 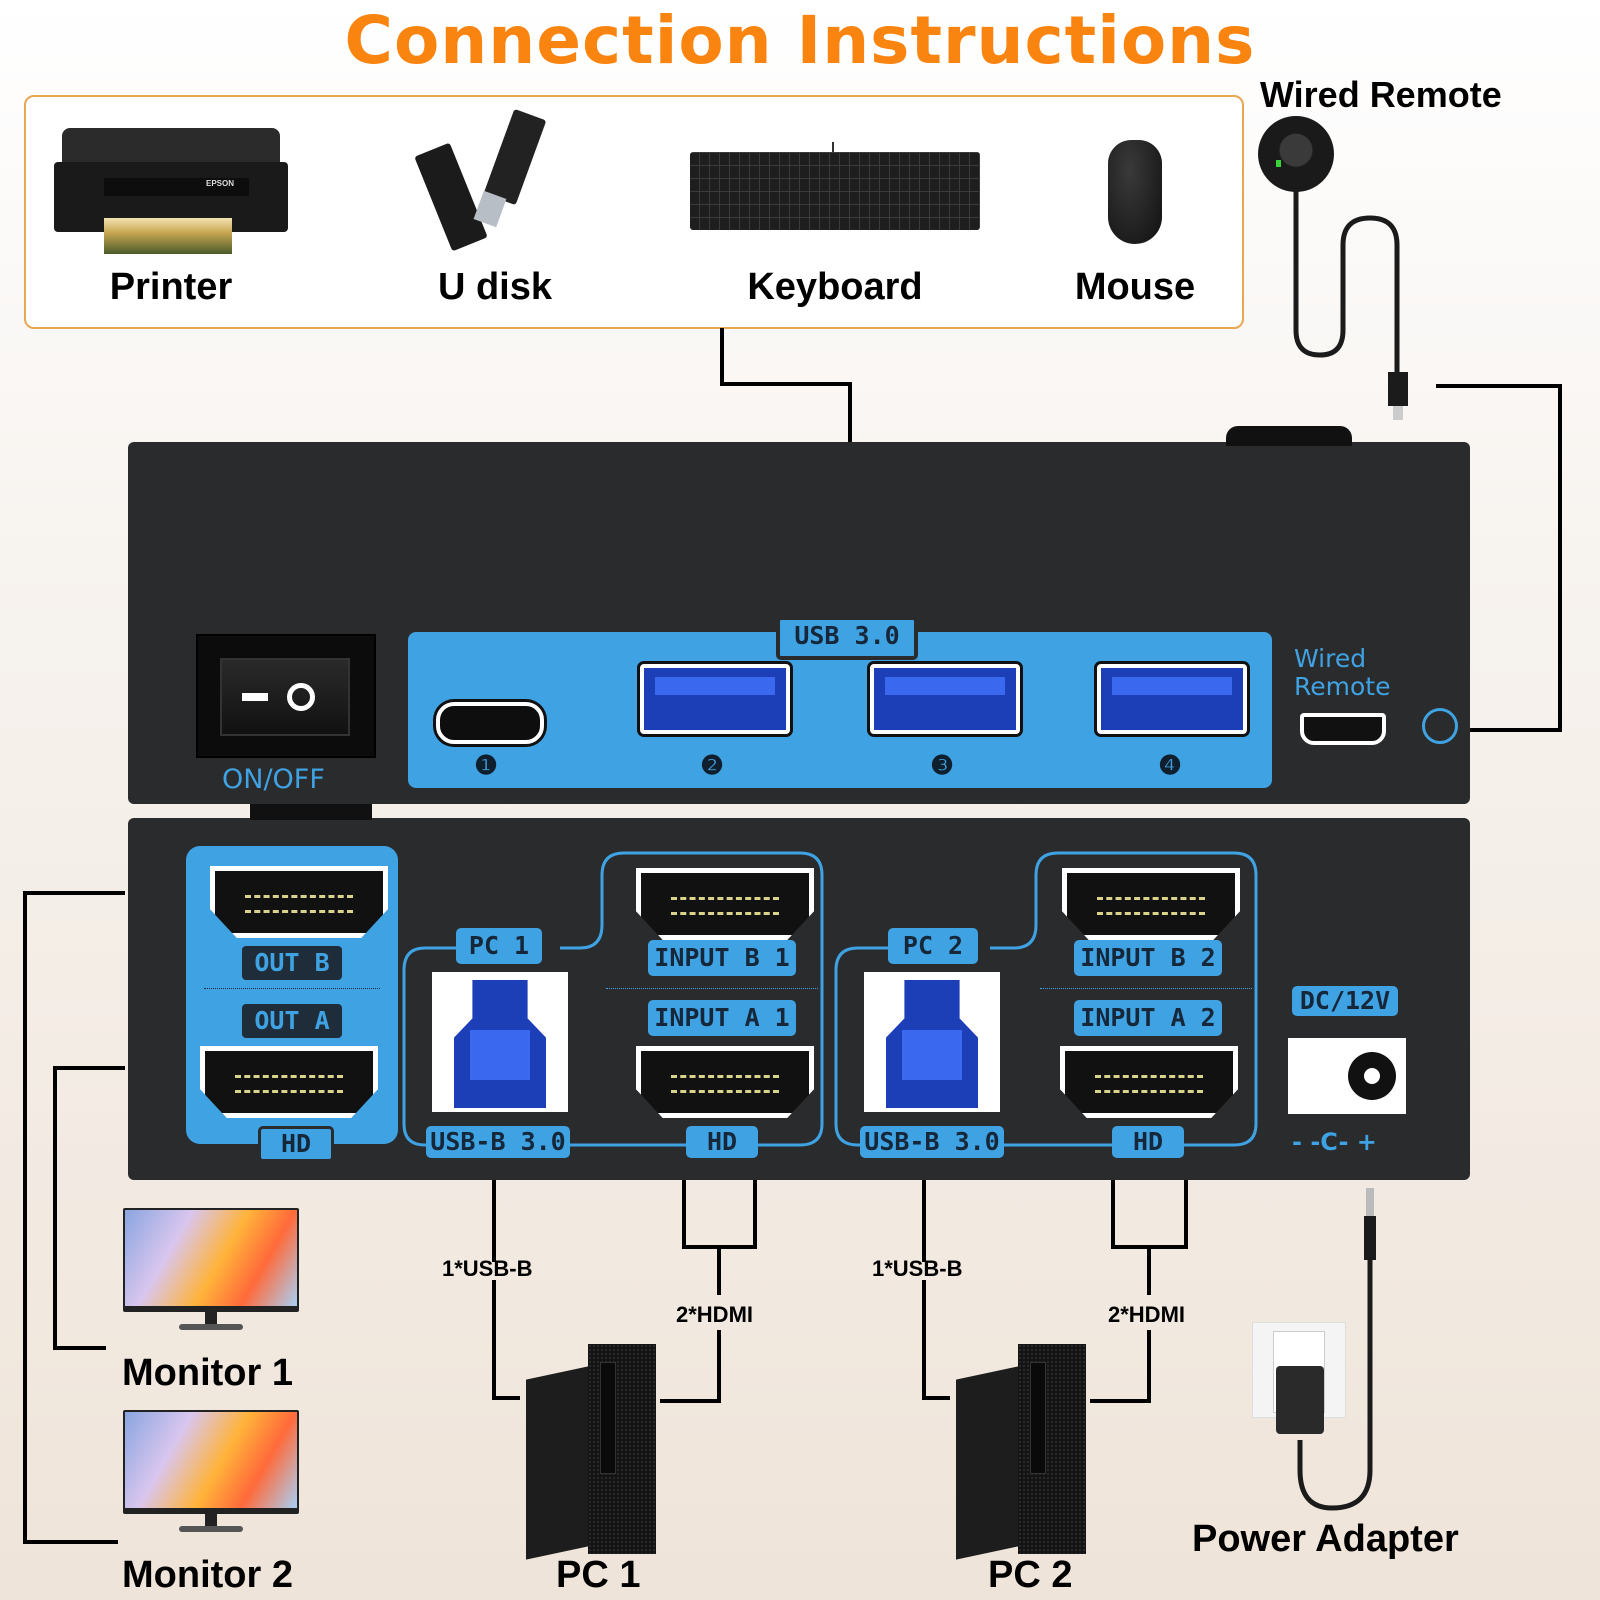 What do you see at coordinates (1300, 1400) in the screenshot?
I see `power-adapter-icon` at bounding box center [1300, 1400].